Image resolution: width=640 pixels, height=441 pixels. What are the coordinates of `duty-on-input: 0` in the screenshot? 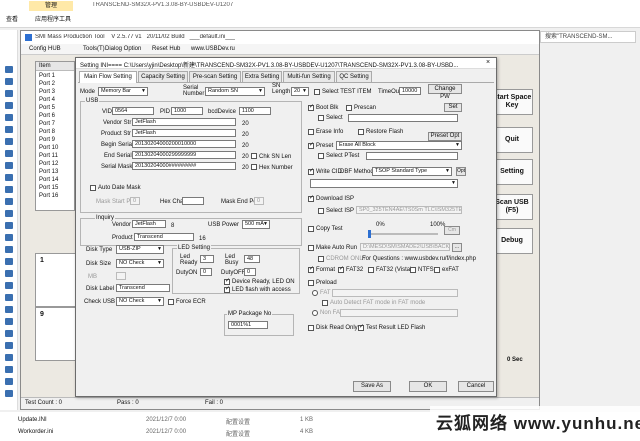 It's located at (206, 272).